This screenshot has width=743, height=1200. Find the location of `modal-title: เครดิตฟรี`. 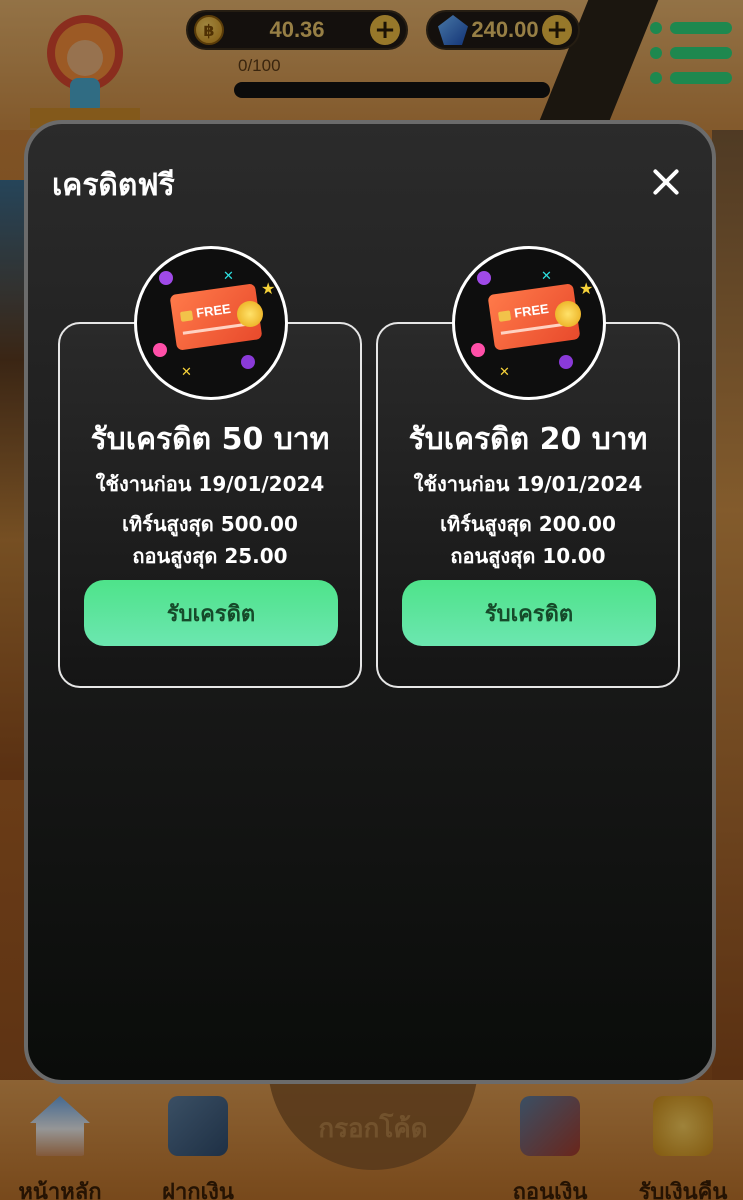

modal-title: เครดิตฟรี is located at coordinates (113, 185).